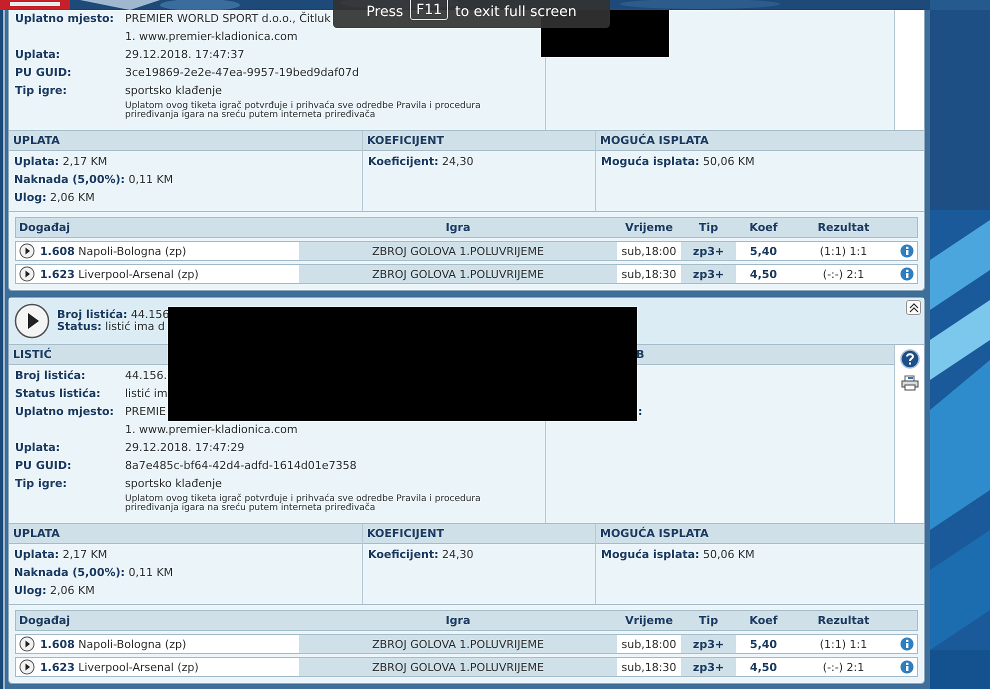 The image size is (990, 689). I want to click on field-label: :, so click(640, 412).